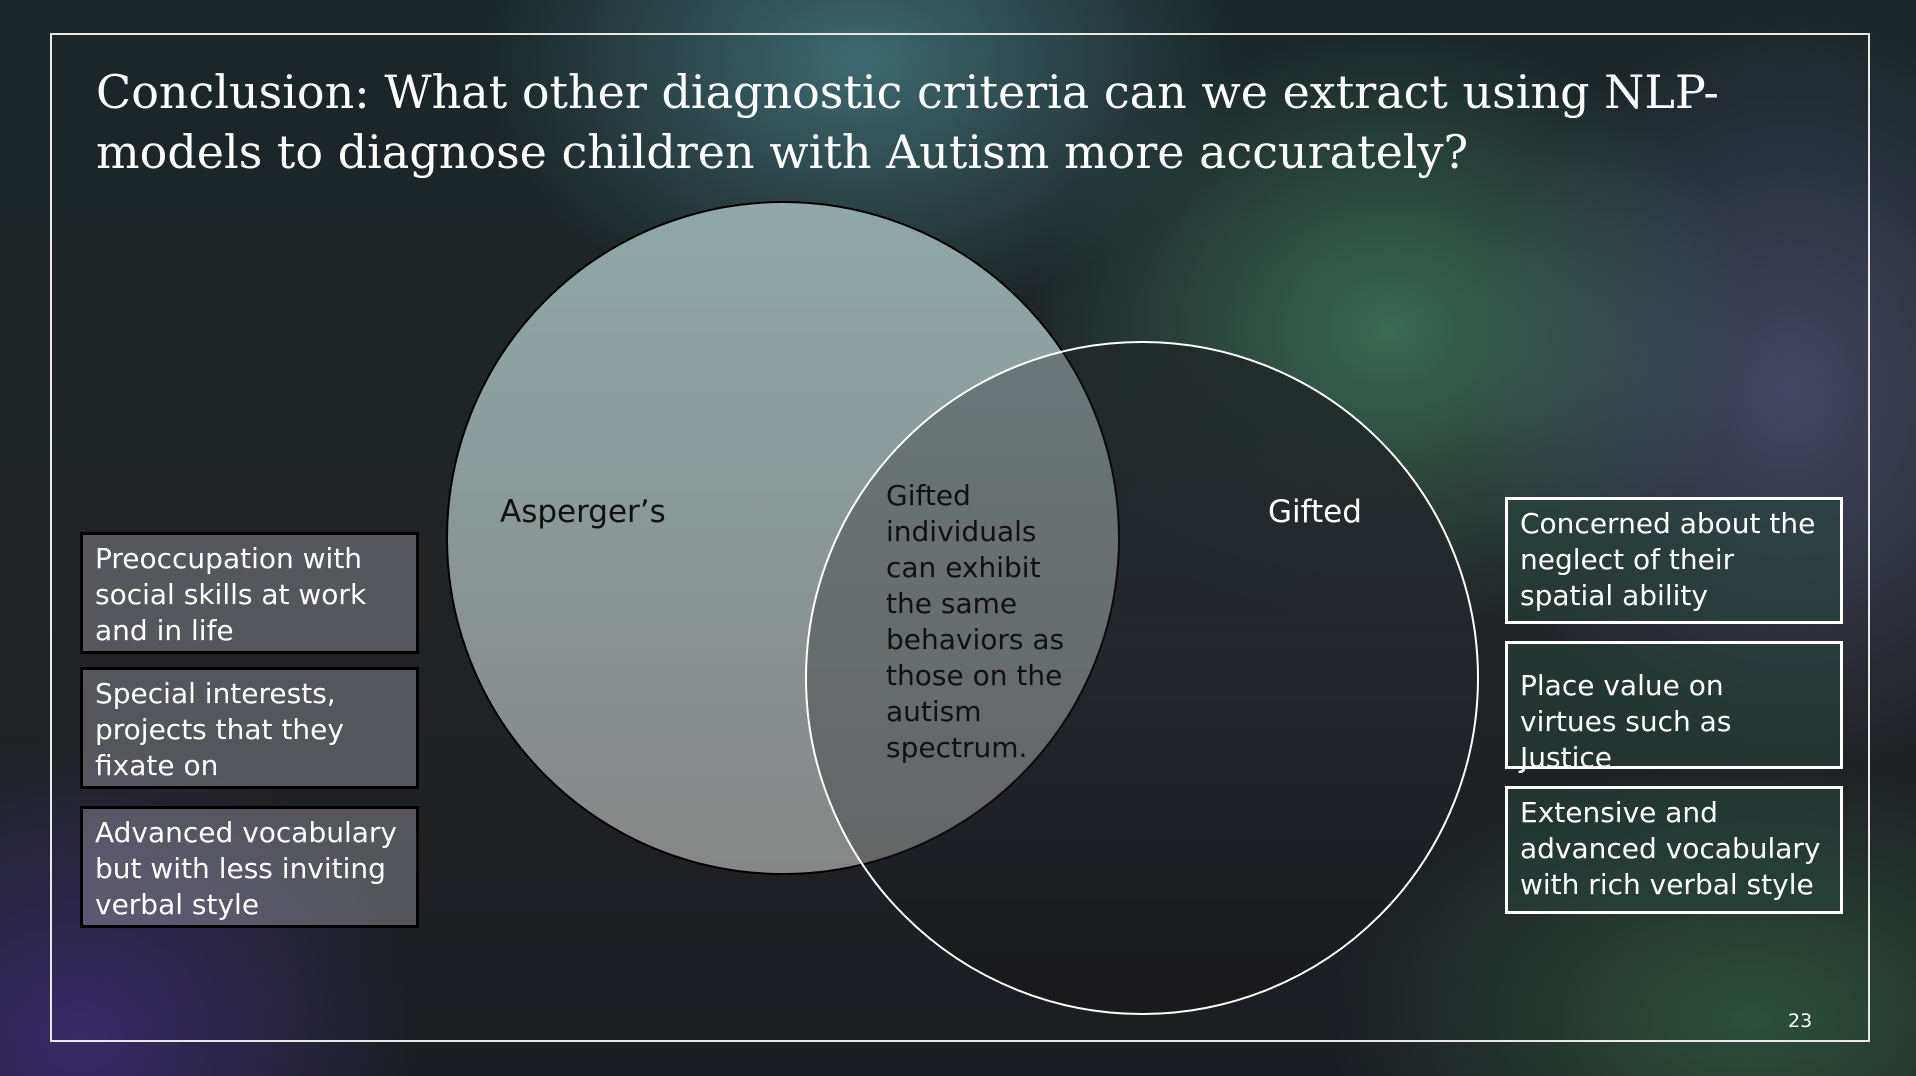 The image size is (1916, 1076). Describe the element at coordinates (1315, 512) in the screenshot. I see `gifted-label: Gifted` at that location.